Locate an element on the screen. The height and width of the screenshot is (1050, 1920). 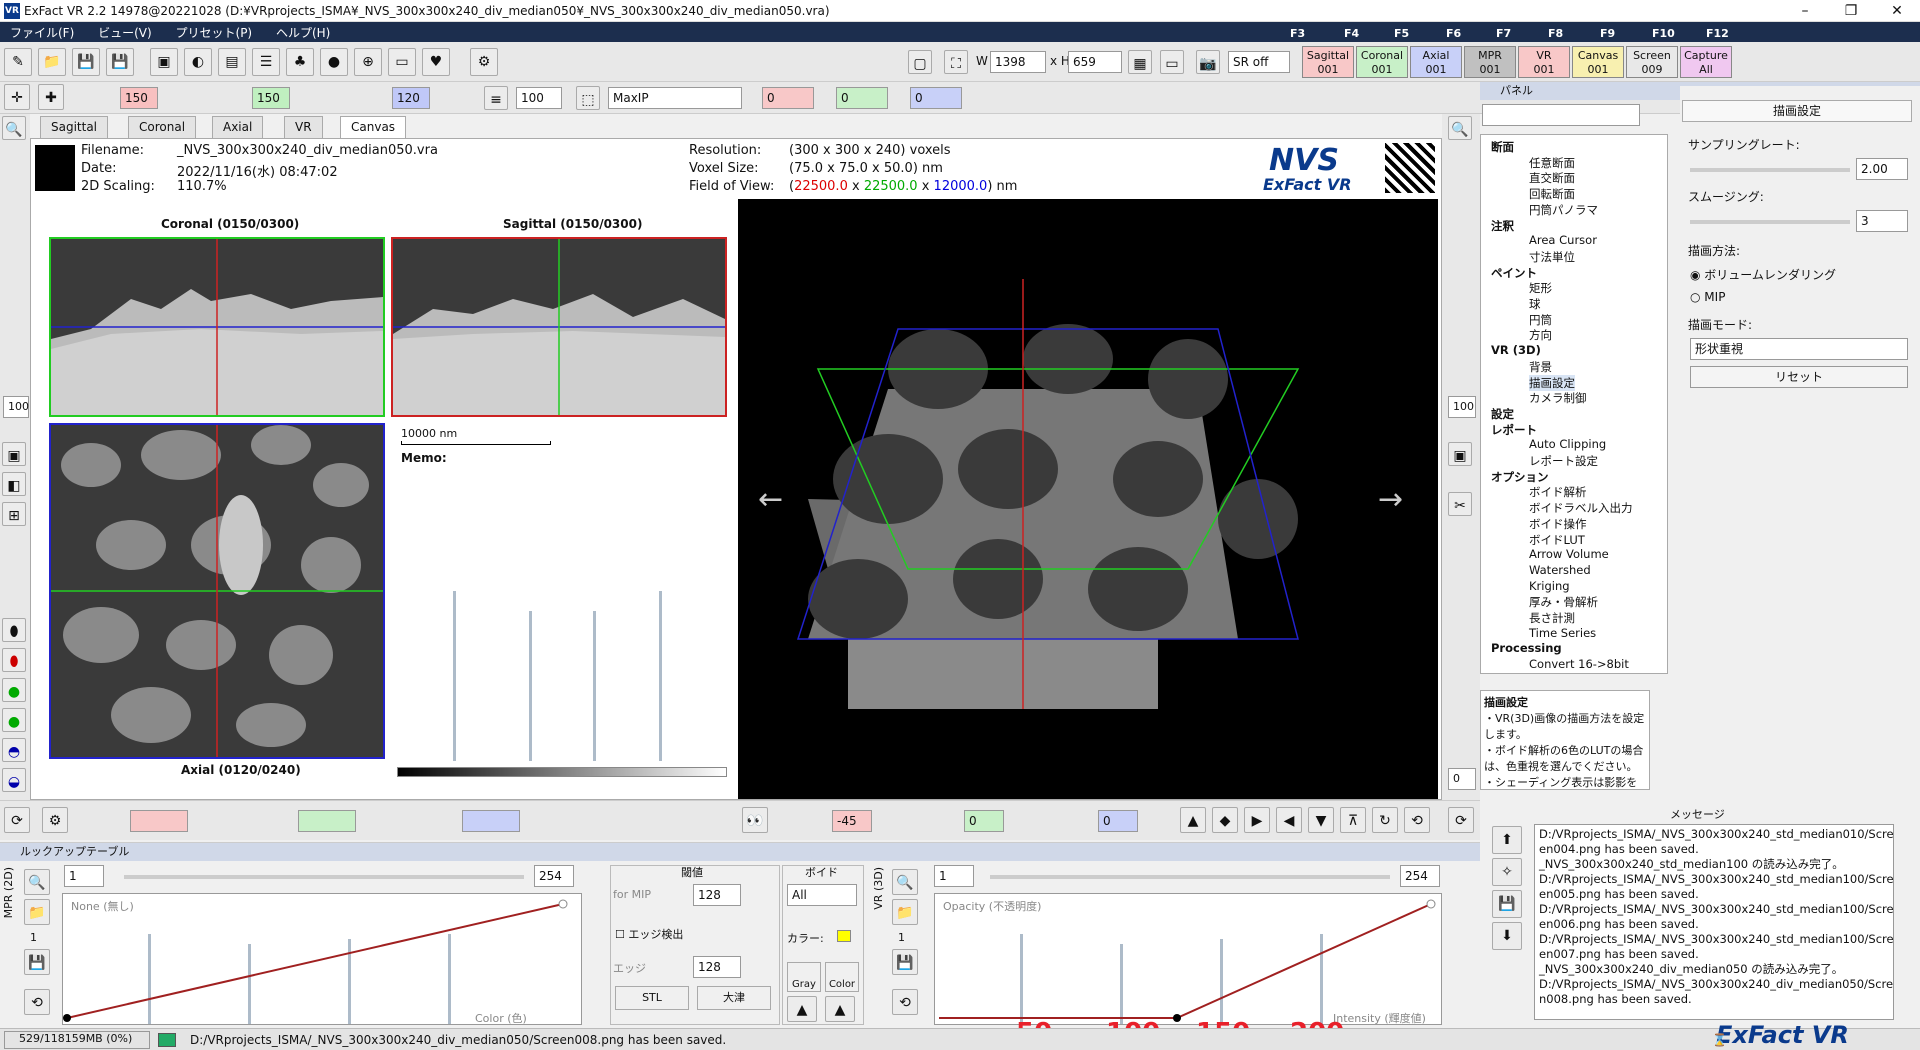
view-reset-icon: ⟲ is located at coordinates (1417, 820).